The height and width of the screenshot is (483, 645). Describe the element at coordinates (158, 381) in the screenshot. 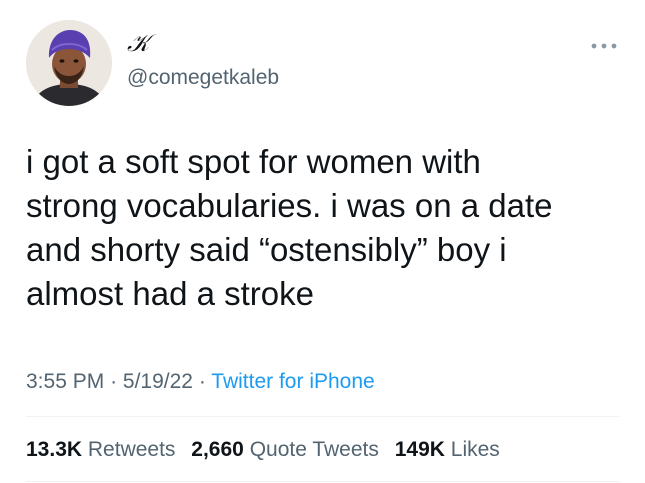

I see `tweet-date: 5/19/22` at that location.